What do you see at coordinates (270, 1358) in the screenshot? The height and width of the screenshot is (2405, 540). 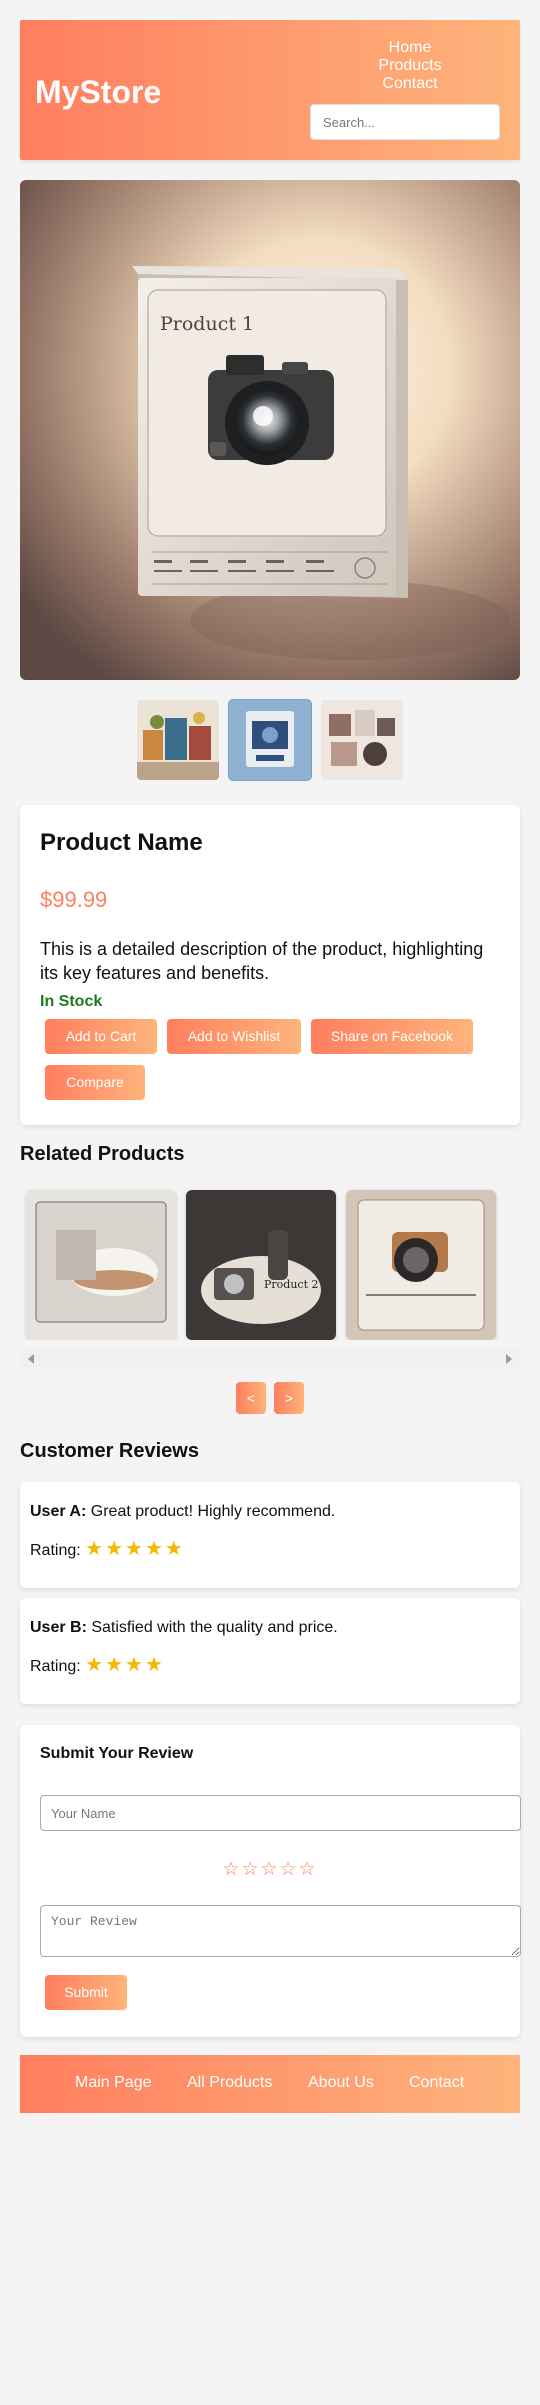 I see `carousel-scrollbar` at bounding box center [270, 1358].